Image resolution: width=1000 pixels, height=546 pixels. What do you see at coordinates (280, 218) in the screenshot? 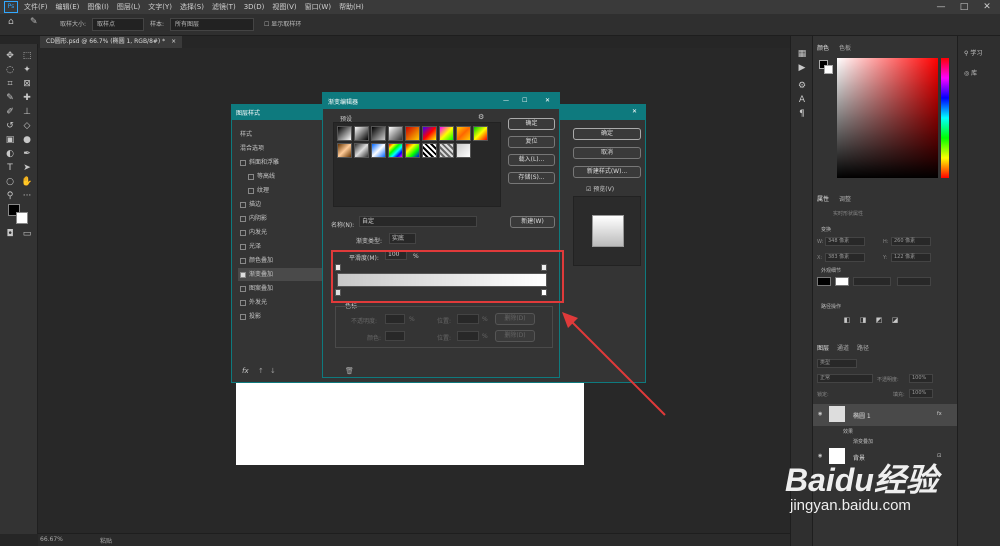
I see `ls-inner-shadow: 内阴影` at bounding box center [280, 218].